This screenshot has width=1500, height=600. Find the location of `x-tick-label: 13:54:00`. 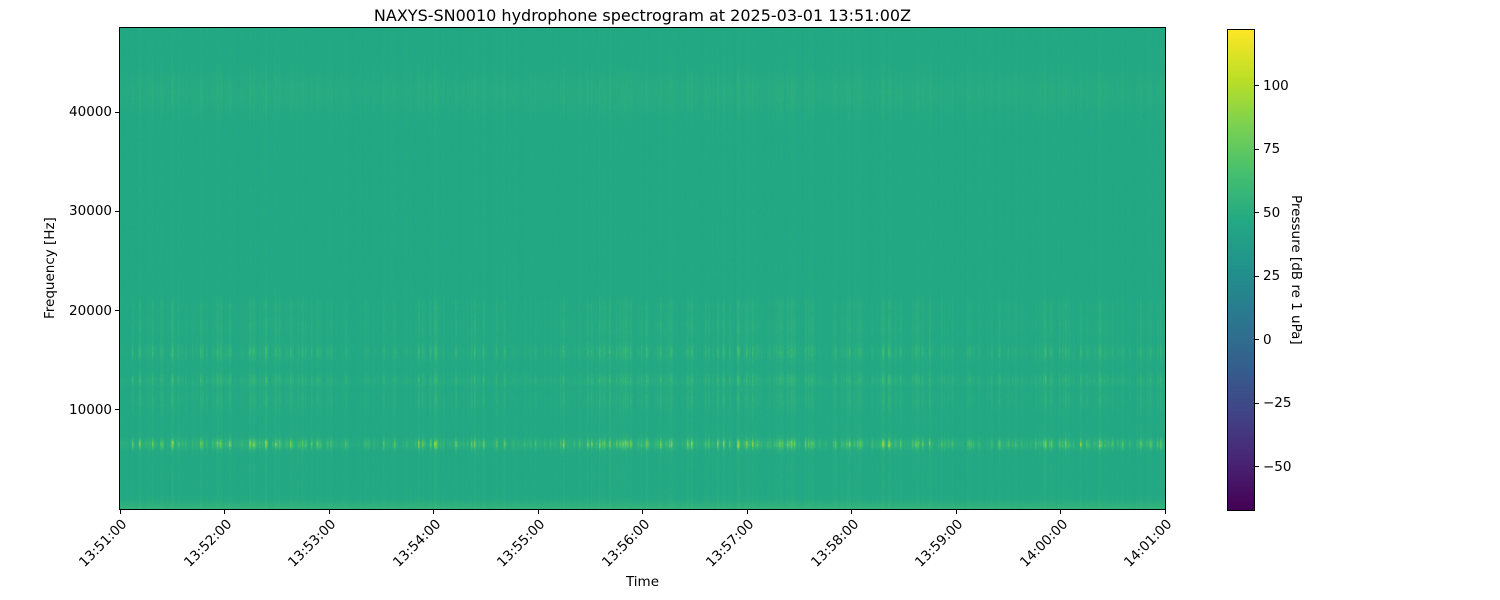

x-tick-label: 13:54:00 is located at coordinates (417, 543).